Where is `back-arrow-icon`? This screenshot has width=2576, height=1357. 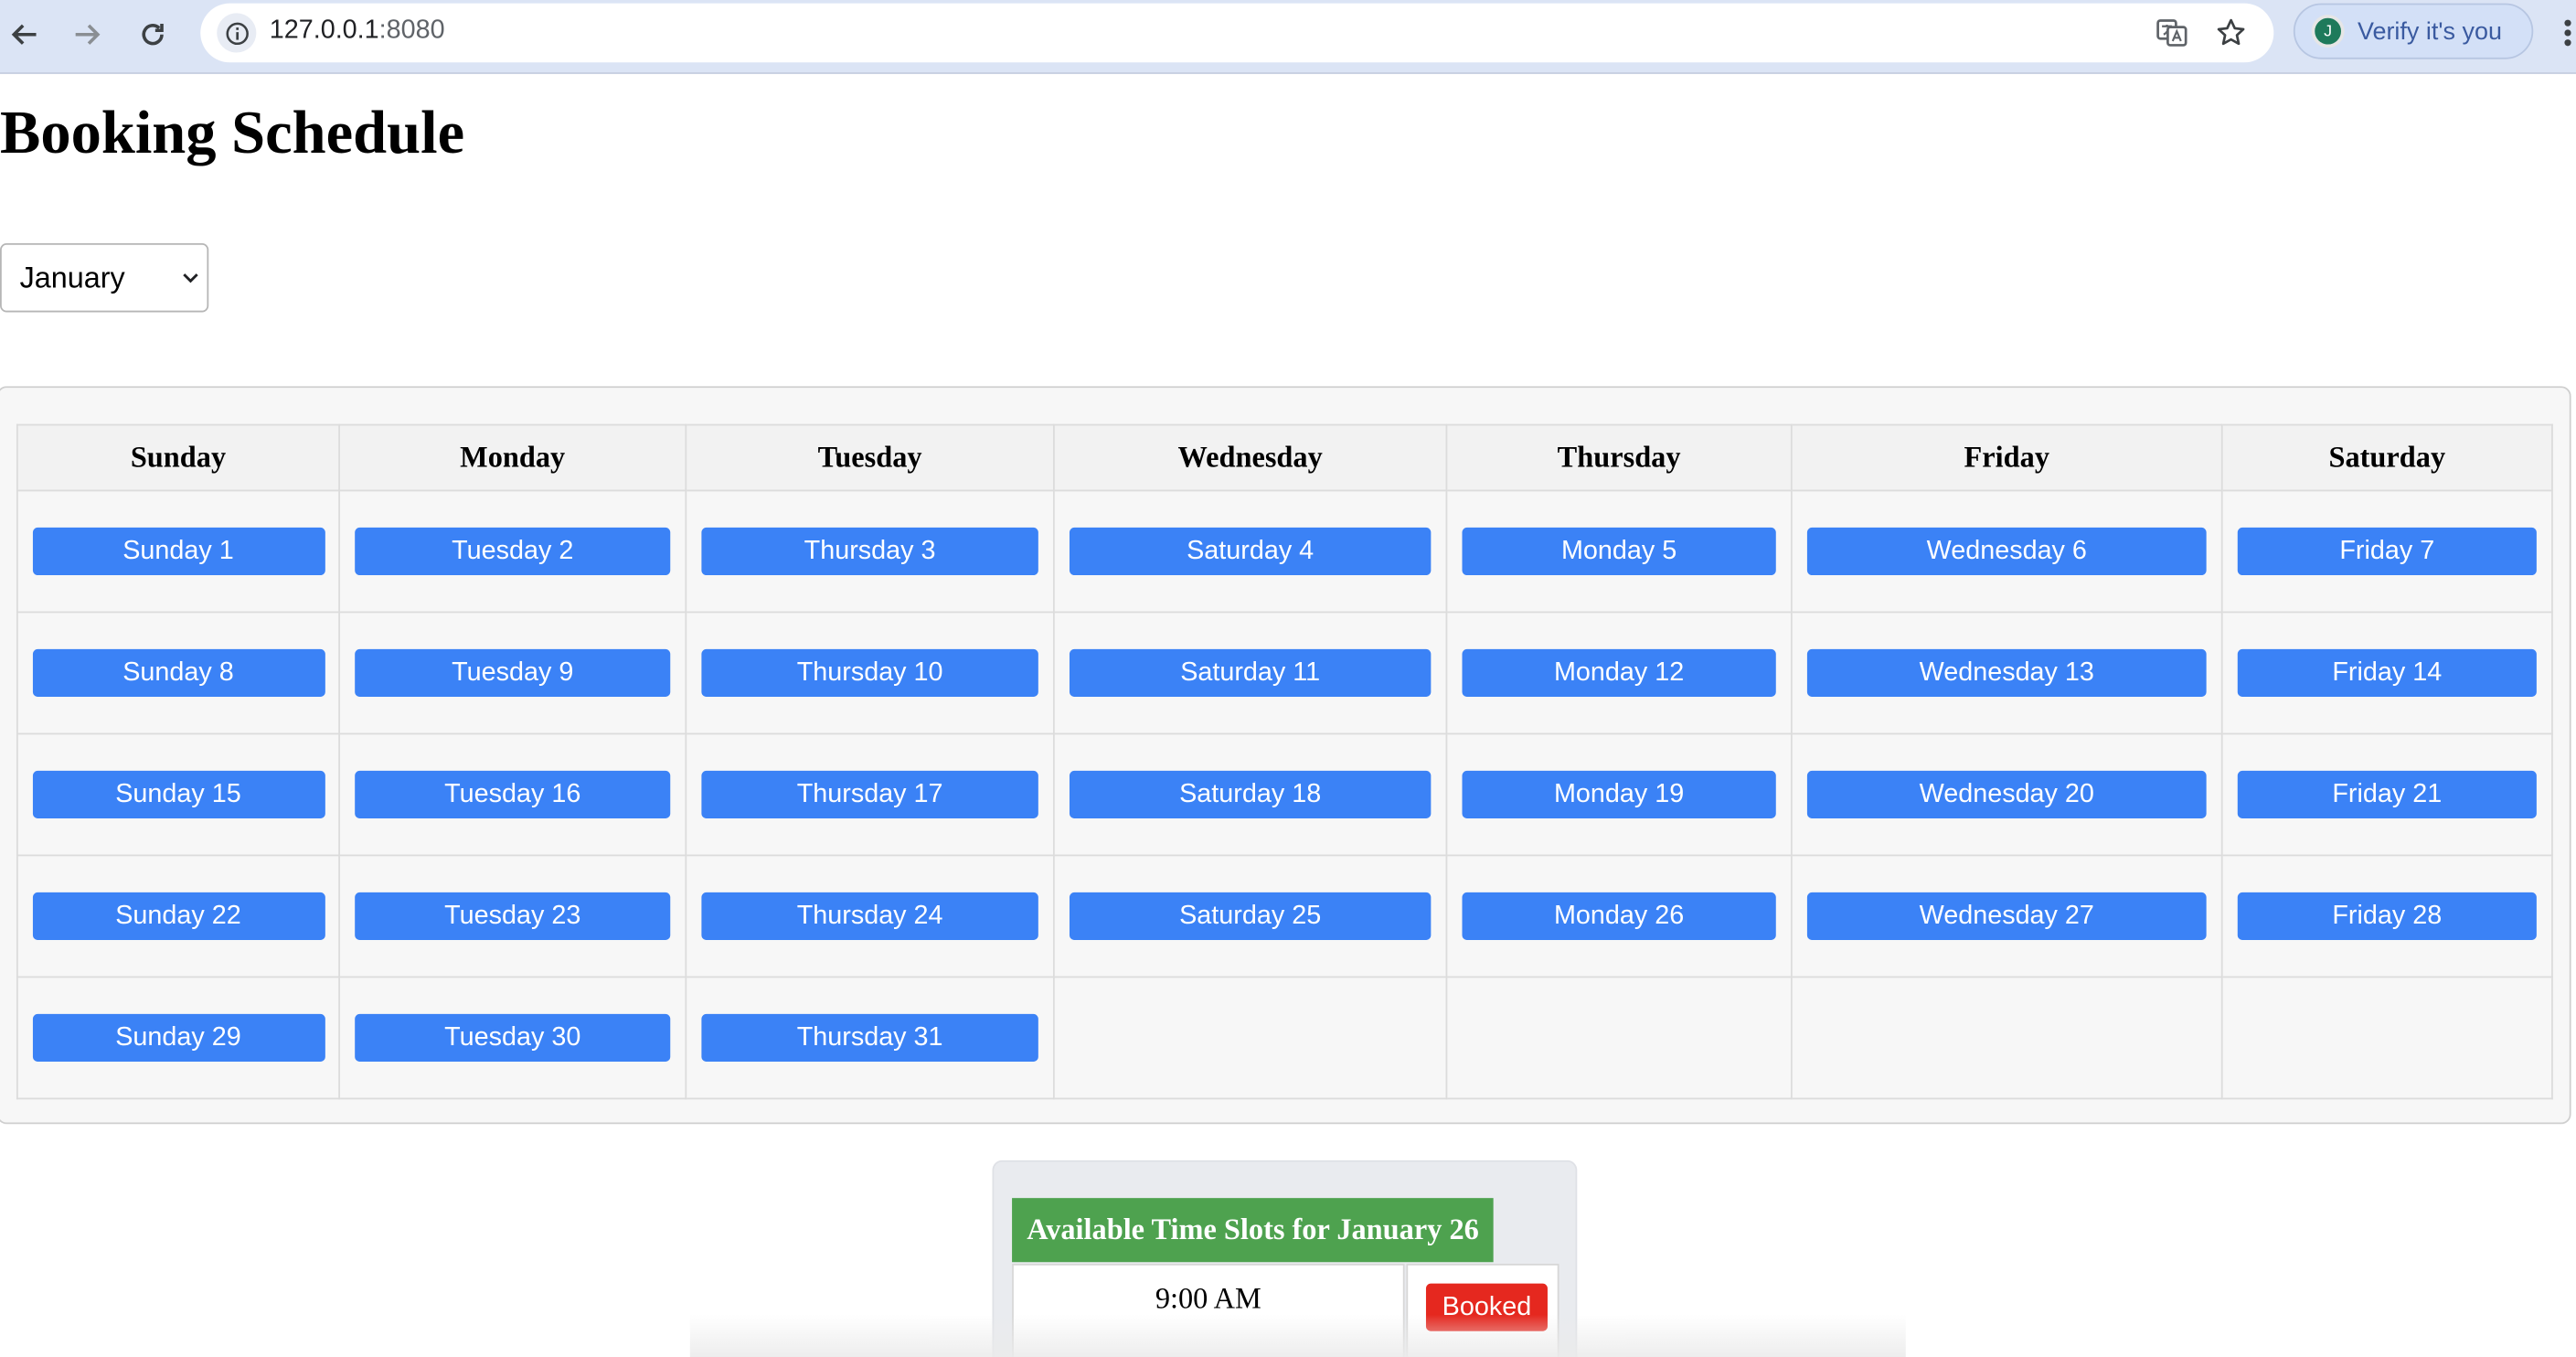 back-arrow-icon is located at coordinates (26, 34).